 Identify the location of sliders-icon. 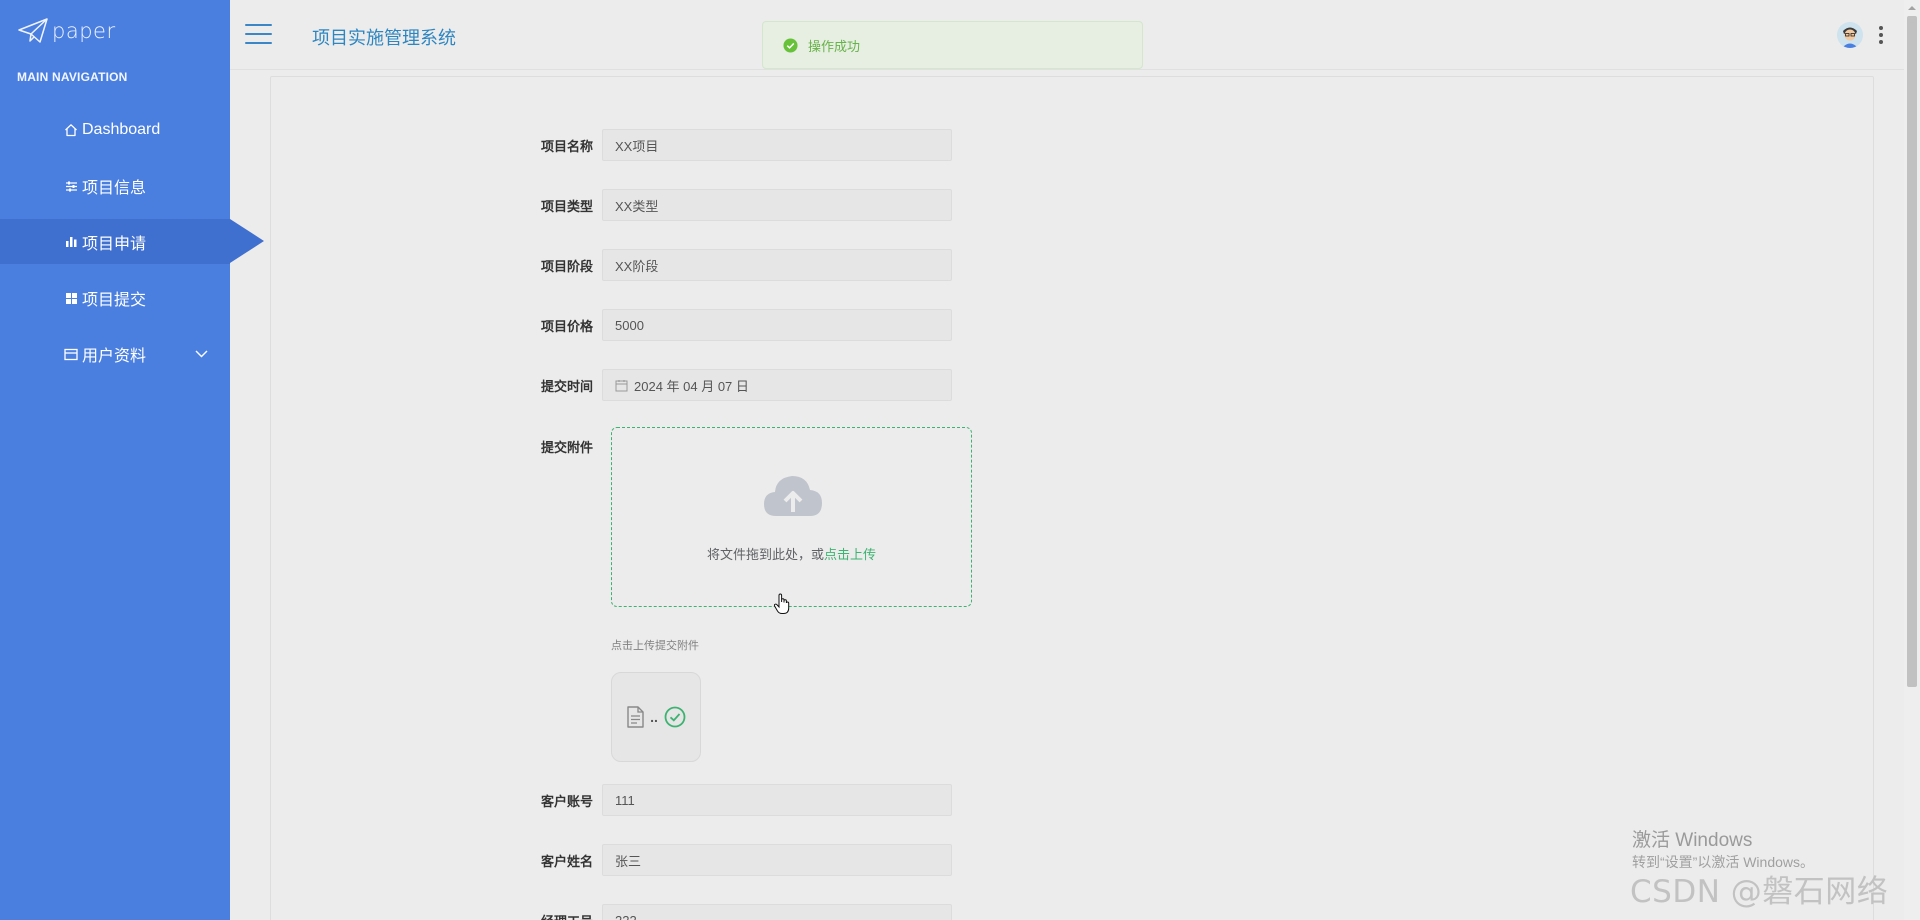
(71, 186).